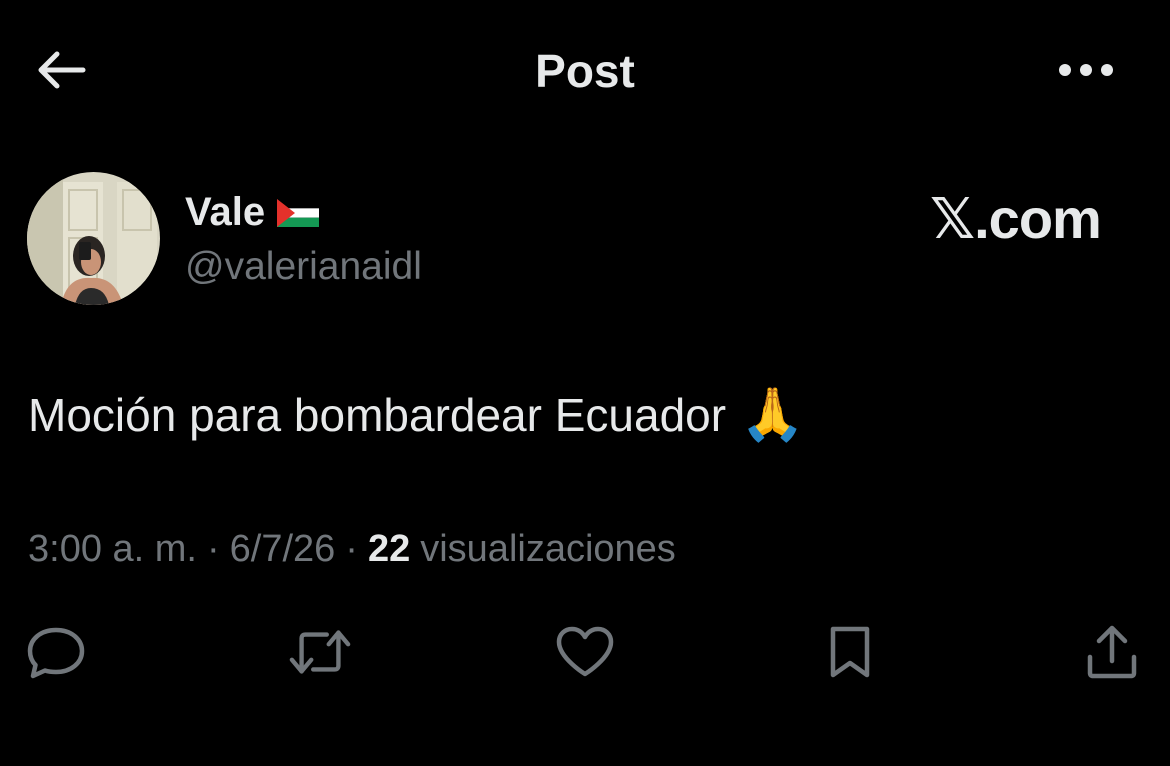  I want to click on repost-icon, so click(320, 652).